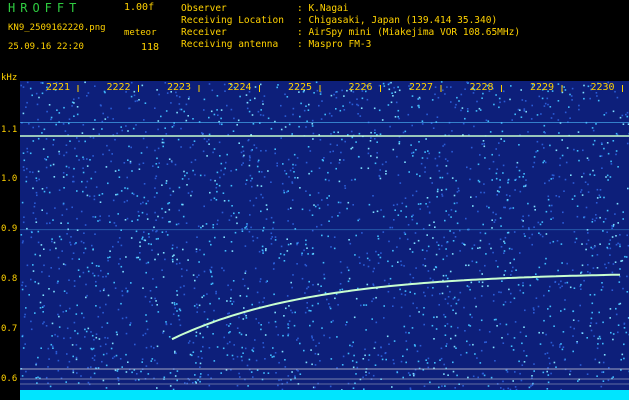 The width and height of the screenshot is (629, 400). What do you see at coordinates (140, 33) in the screenshot?
I see `mode-label: meteor` at bounding box center [140, 33].